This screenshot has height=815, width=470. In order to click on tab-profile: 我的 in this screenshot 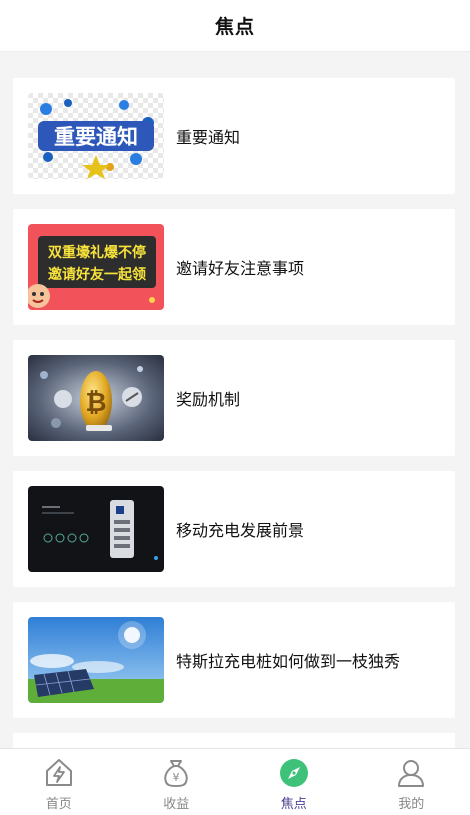, I will do `click(411, 782)`.